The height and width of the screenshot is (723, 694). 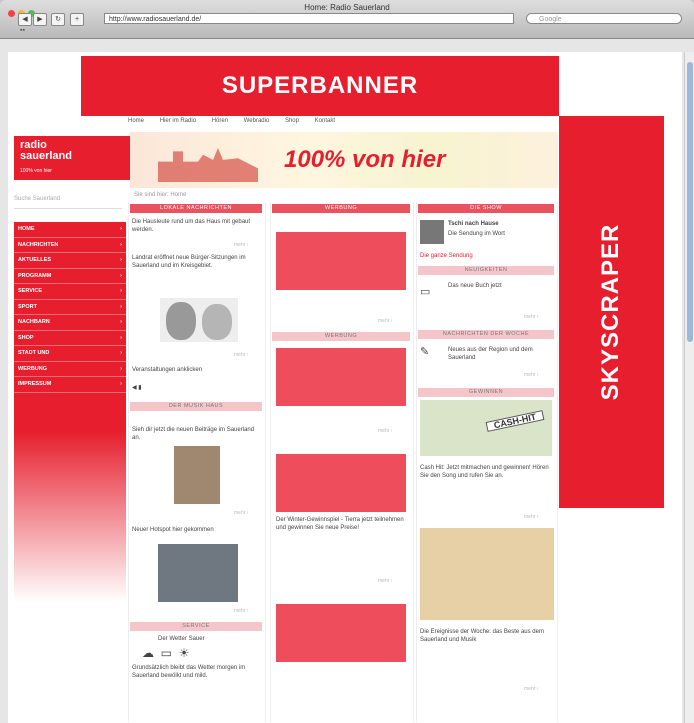 I want to click on news-teaser: Neuer Hotspot hier gekommen, so click(x=196, y=530).